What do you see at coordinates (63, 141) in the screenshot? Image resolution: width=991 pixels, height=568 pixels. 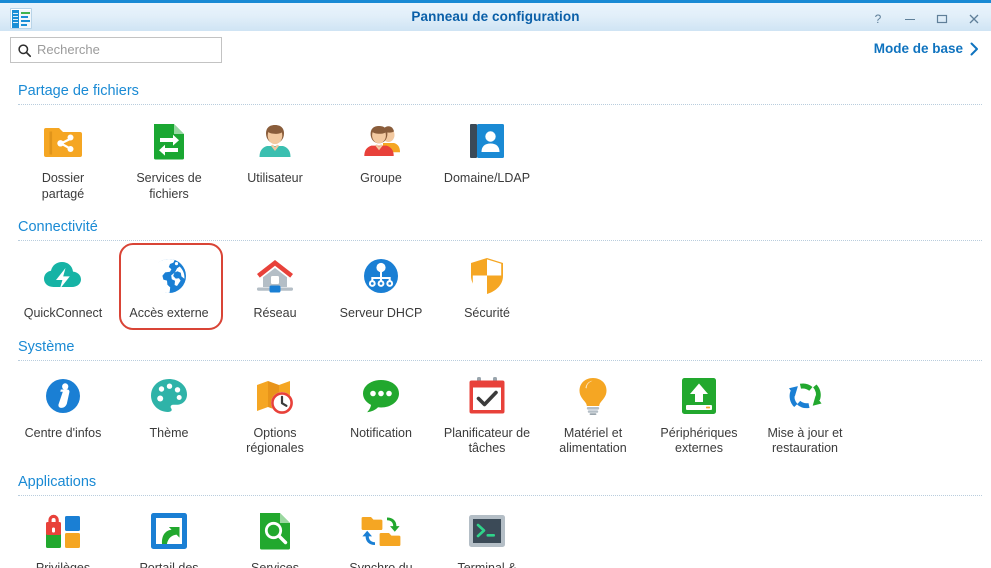 I see `shared-folder-icon` at bounding box center [63, 141].